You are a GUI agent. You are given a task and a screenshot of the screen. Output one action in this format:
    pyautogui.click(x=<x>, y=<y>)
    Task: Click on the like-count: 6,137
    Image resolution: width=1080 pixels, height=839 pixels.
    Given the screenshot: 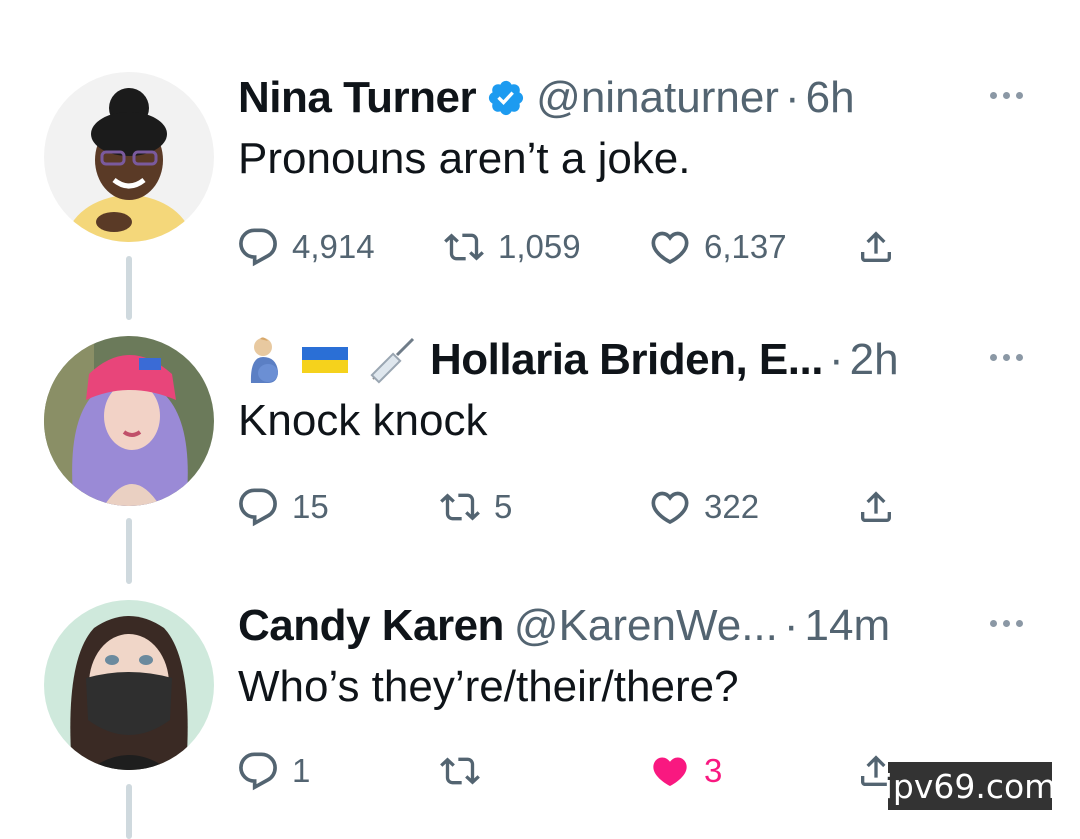 What is the action you would take?
    pyautogui.click(x=745, y=246)
    